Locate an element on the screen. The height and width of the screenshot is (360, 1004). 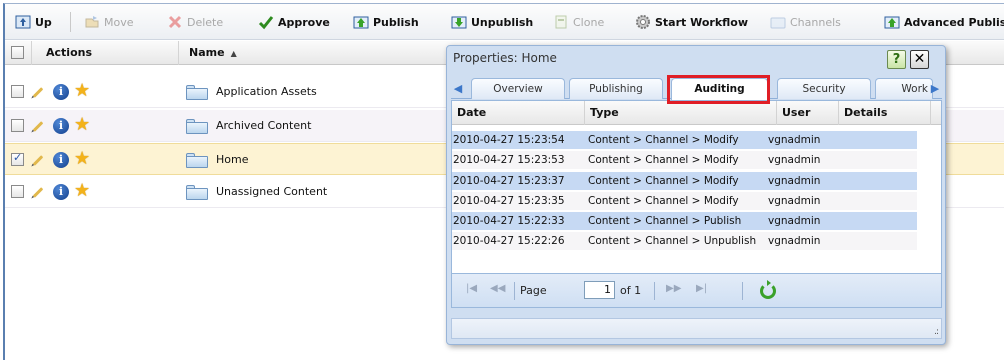
select-all-checkbox is located at coordinates (17, 52).